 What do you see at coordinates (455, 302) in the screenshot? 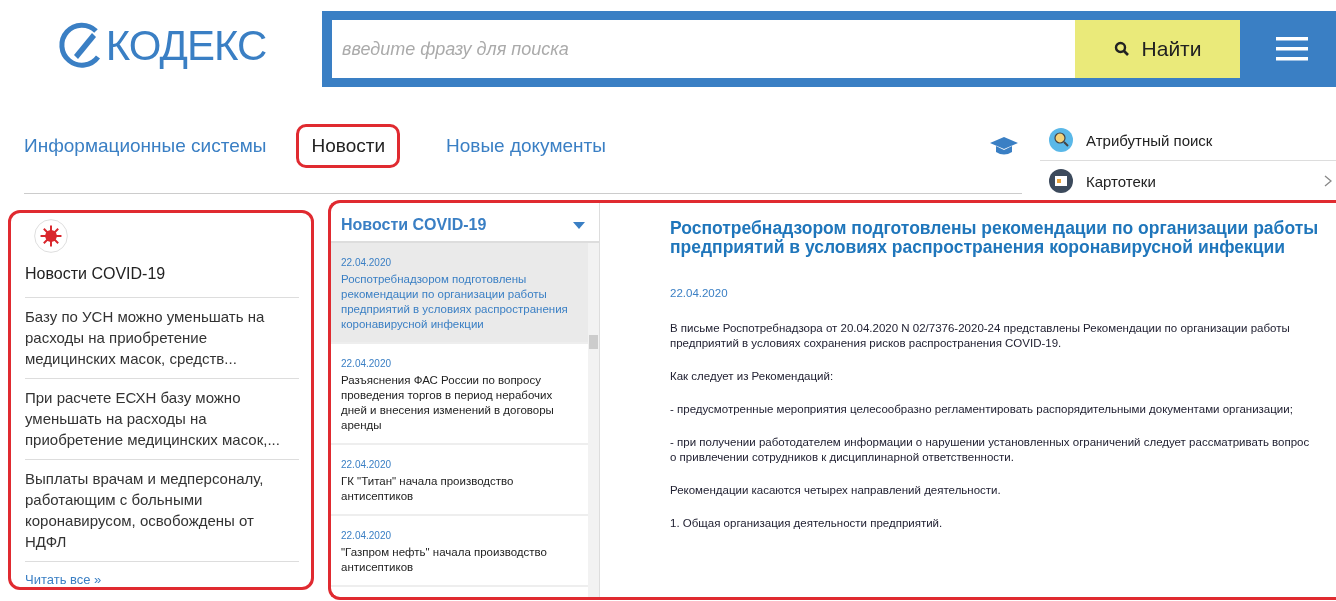
I see `news-headline: Роспотребнадзором подготовлены рекомендации по организации работы предприятий в условиях распространения коронавирусной инфекции` at bounding box center [455, 302].